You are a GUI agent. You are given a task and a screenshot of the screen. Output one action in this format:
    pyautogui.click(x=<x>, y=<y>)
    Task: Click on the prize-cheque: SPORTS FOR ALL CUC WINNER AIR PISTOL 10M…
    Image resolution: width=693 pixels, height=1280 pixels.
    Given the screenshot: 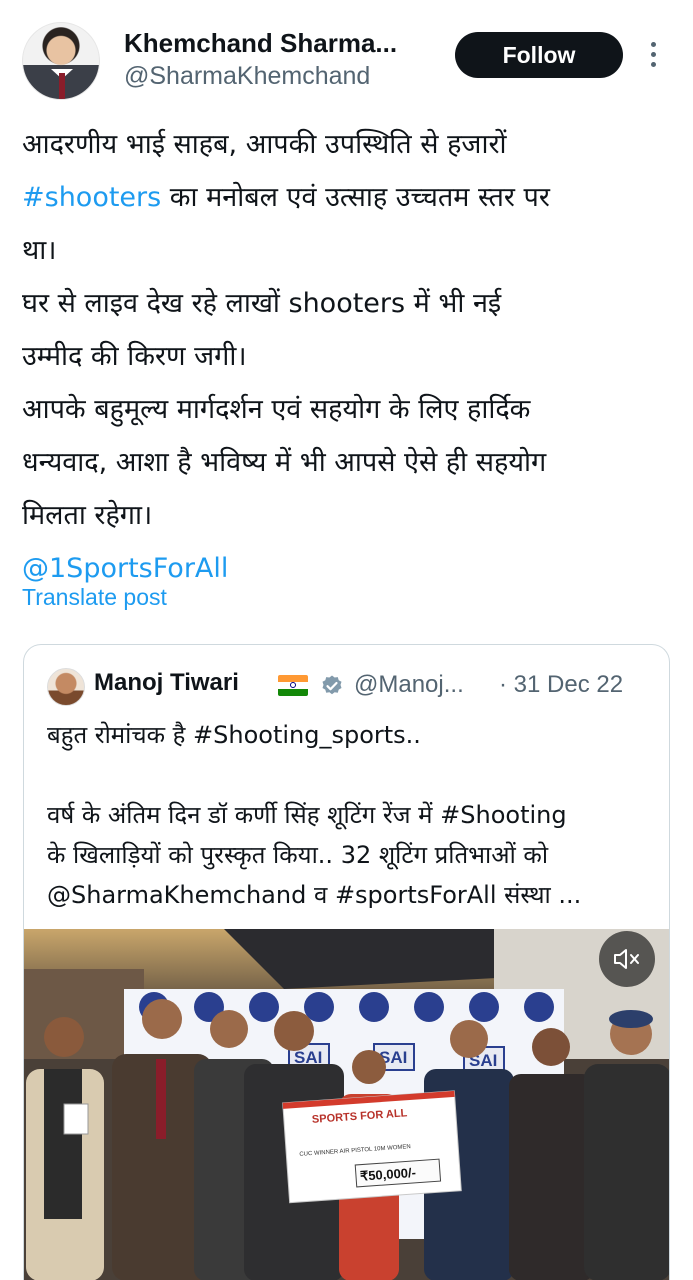 What is the action you would take?
    pyautogui.click(x=372, y=1147)
    